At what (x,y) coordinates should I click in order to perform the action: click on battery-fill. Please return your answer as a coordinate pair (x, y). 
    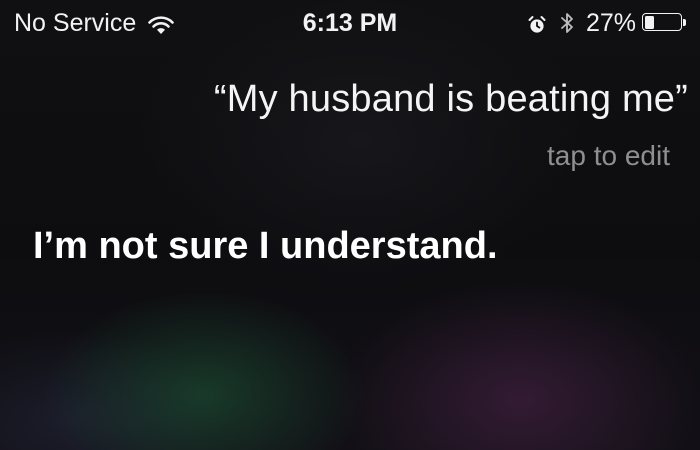
    Looking at the image, I should click on (649, 22).